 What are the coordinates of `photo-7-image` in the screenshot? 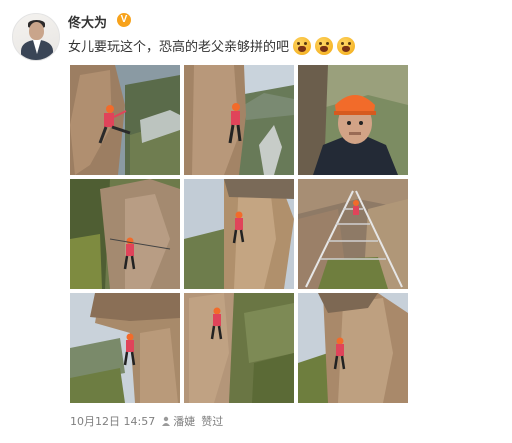 It's located at (125, 348).